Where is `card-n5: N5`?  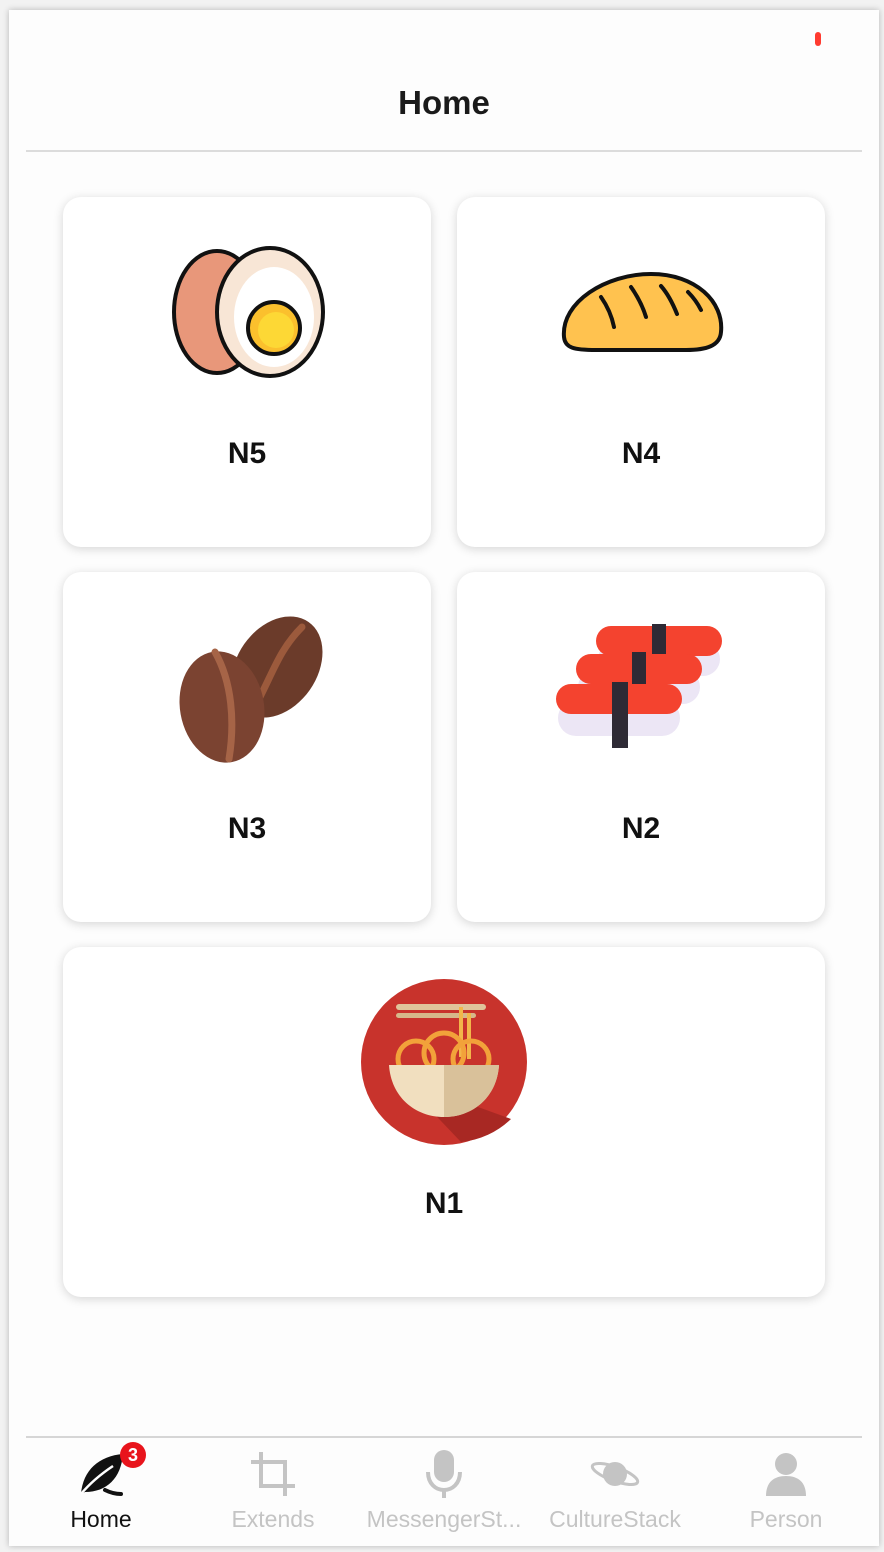
card-n5: N5 is located at coordinates (247, 372).